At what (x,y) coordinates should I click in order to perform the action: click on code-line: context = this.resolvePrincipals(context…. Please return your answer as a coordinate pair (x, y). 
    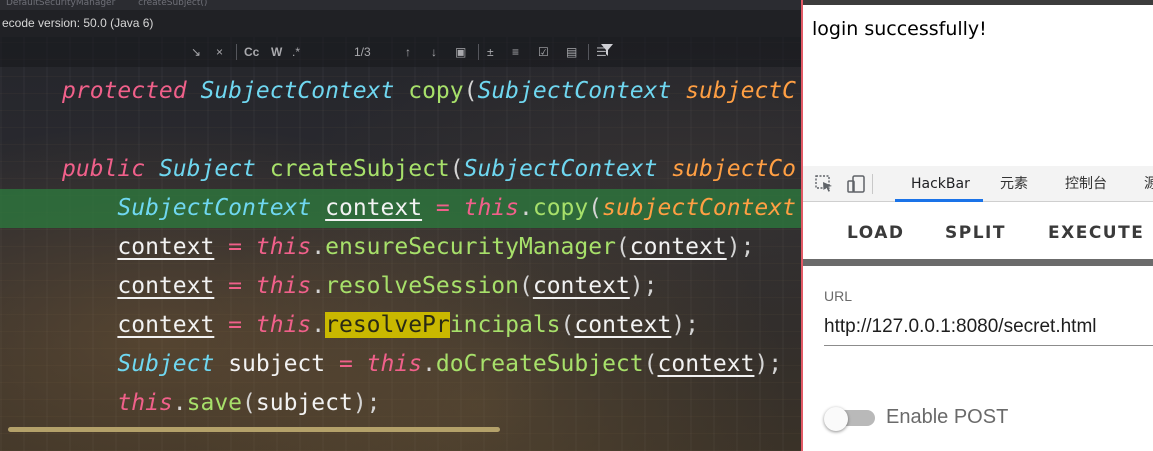
    Looking at the image, I should click on (432, 325).